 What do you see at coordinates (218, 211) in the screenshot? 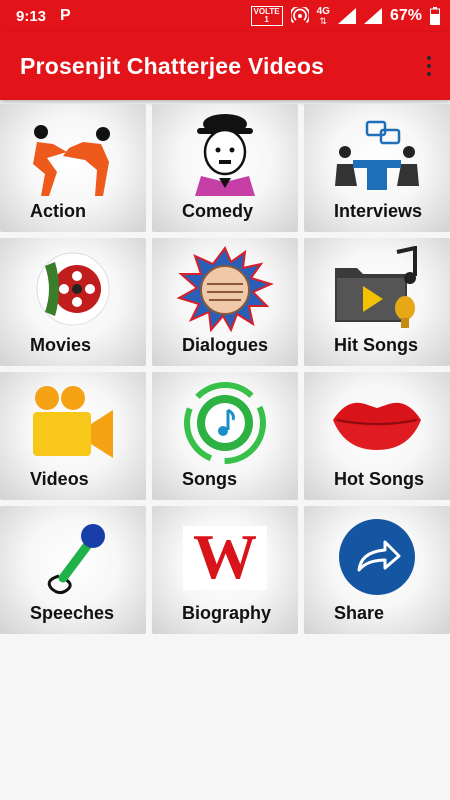
I see `tile-label: Comedy` at bounding box center [218, 211].